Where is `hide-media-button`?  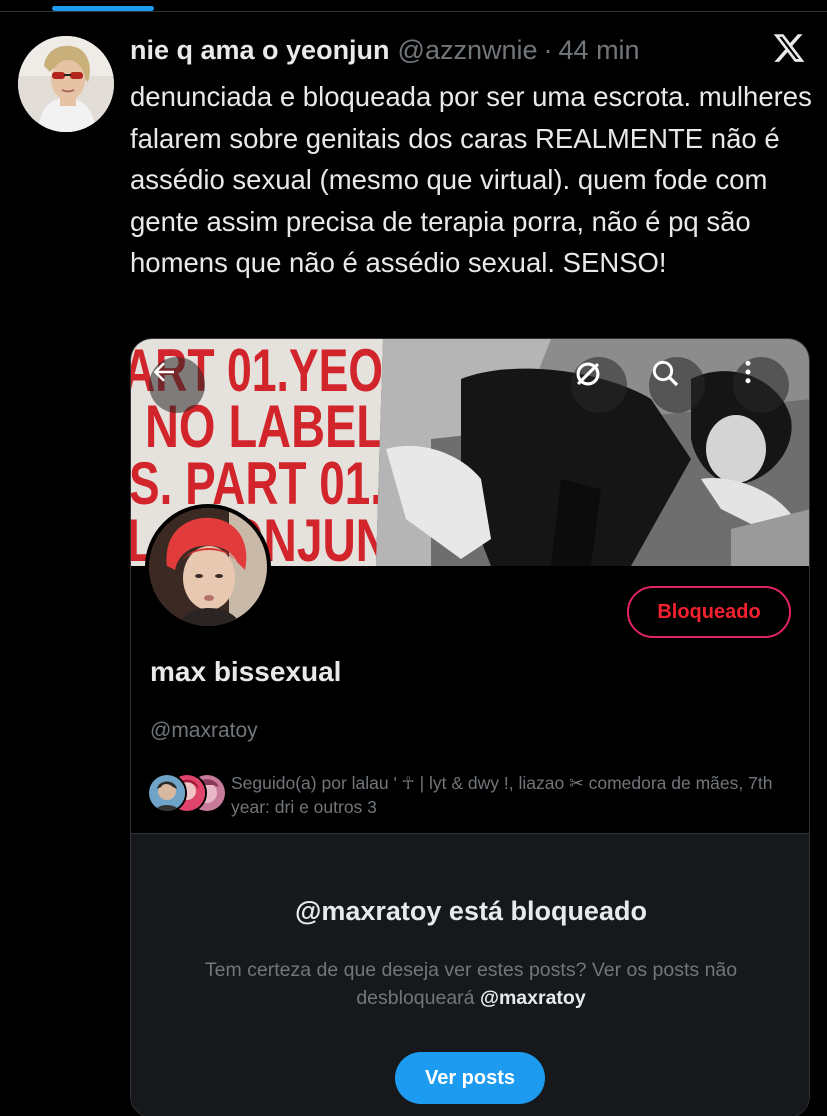
hide-media-button is located at coordinates (599, 385).